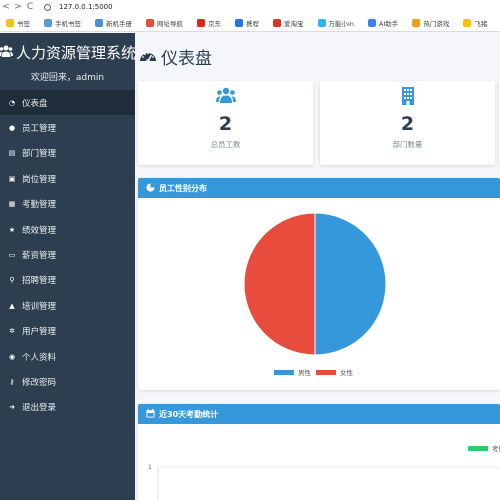  What do you see at coordinates (201, 22) in the screenshot?
I see `jd-icon` at bounding box center [201, 22].